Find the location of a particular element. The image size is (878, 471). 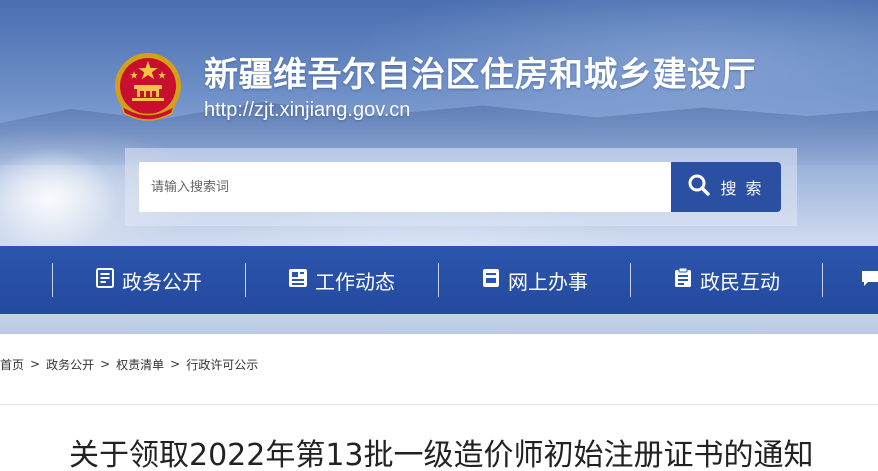

form-icon is located at coordinates (491, 280).